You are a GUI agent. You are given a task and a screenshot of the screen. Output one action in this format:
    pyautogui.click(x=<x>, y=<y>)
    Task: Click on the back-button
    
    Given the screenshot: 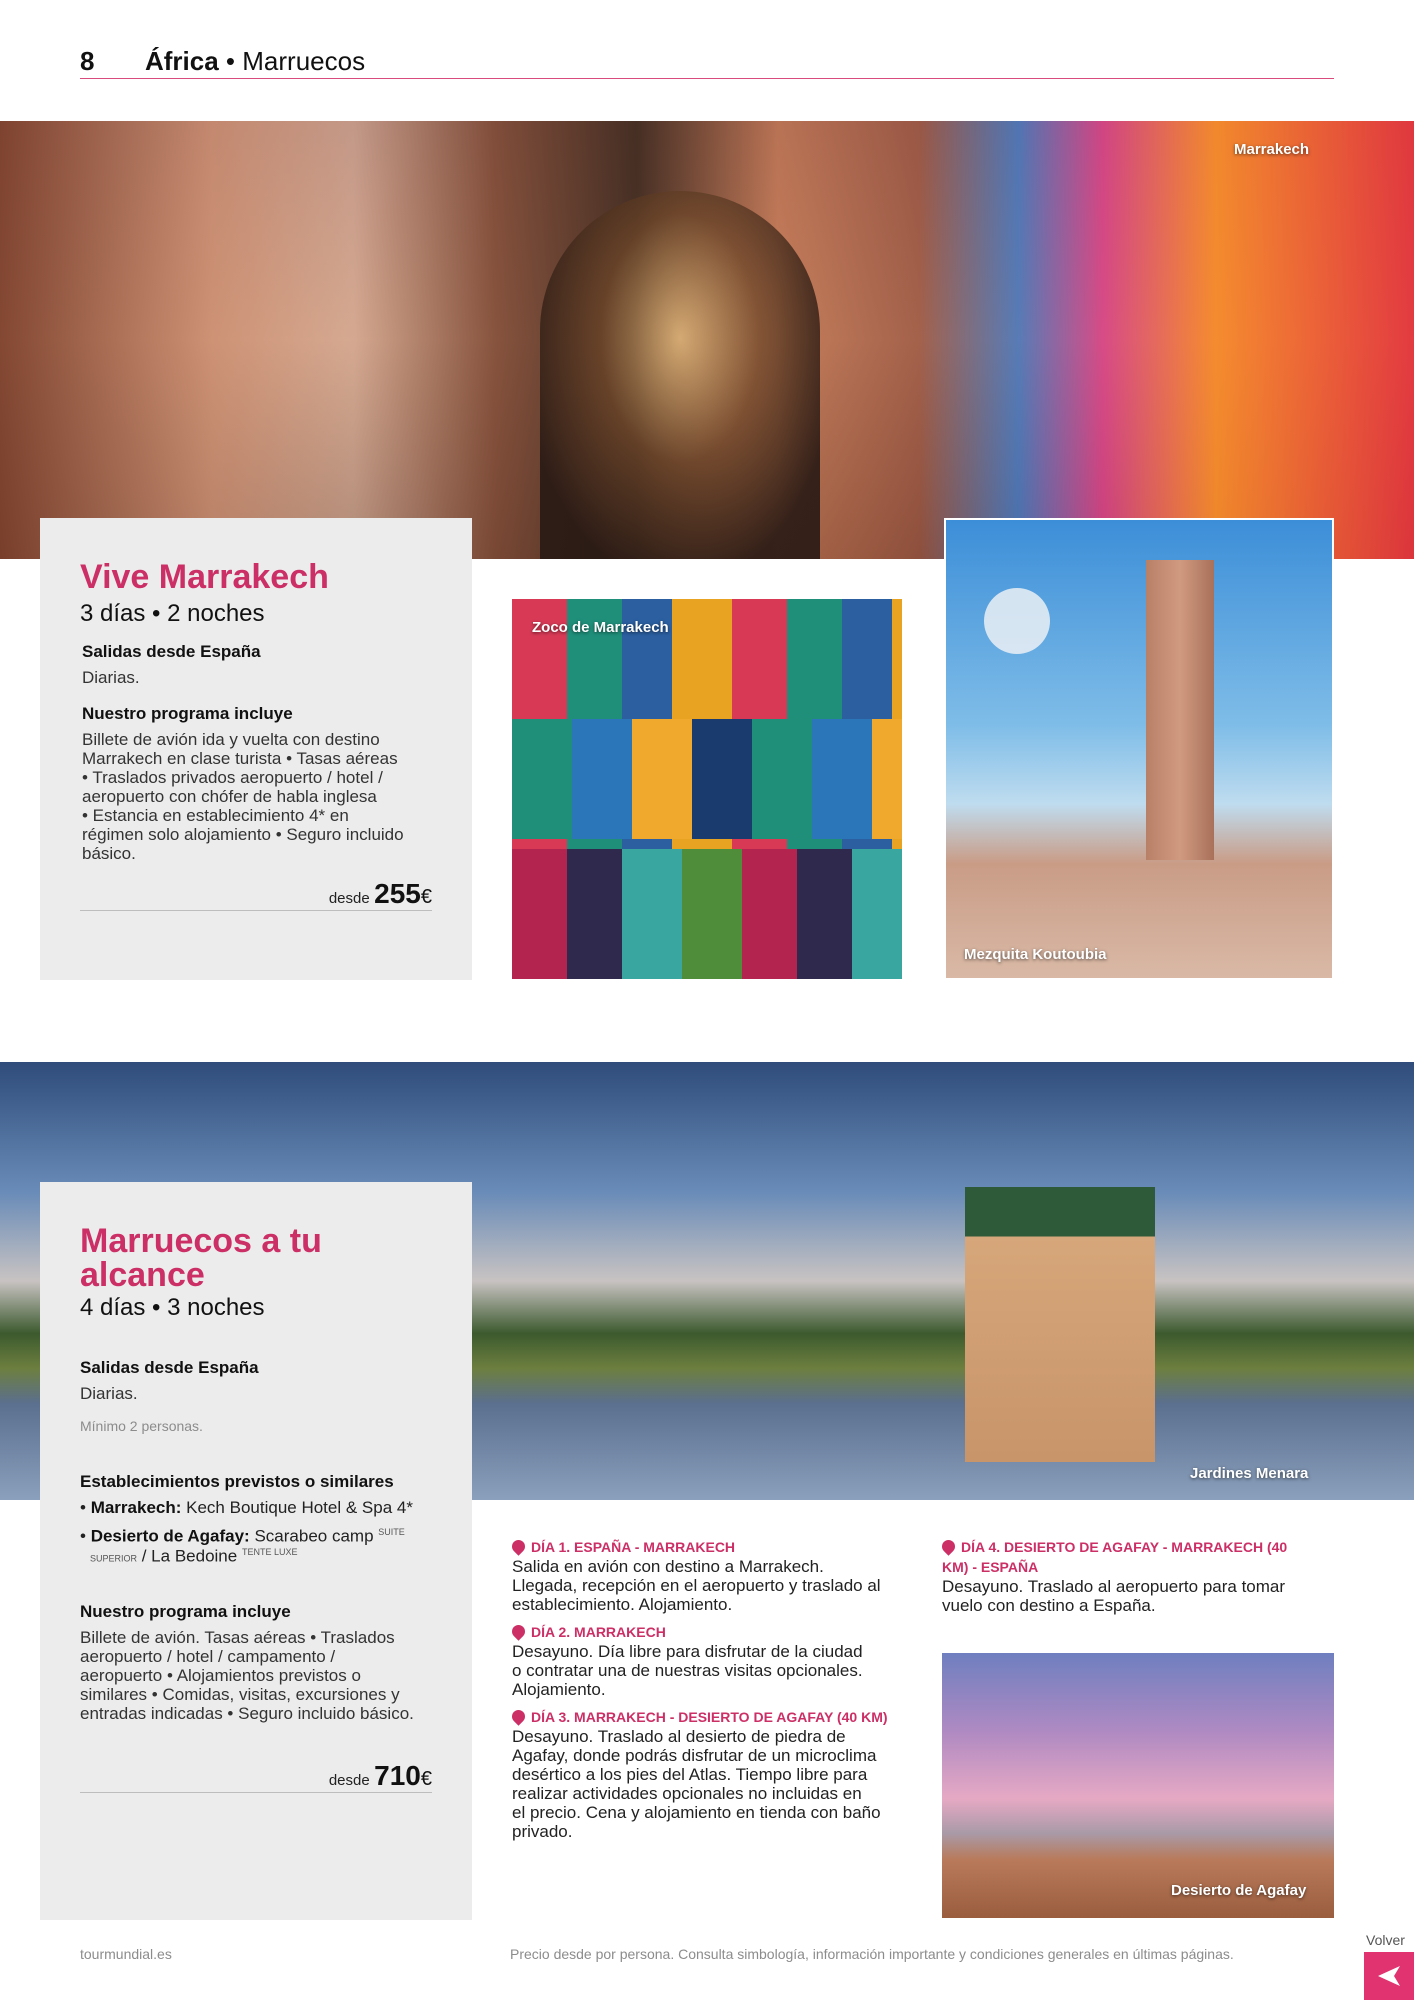 What is the action you would take?
    pyautogui.click(x=1389, y=1976)
    